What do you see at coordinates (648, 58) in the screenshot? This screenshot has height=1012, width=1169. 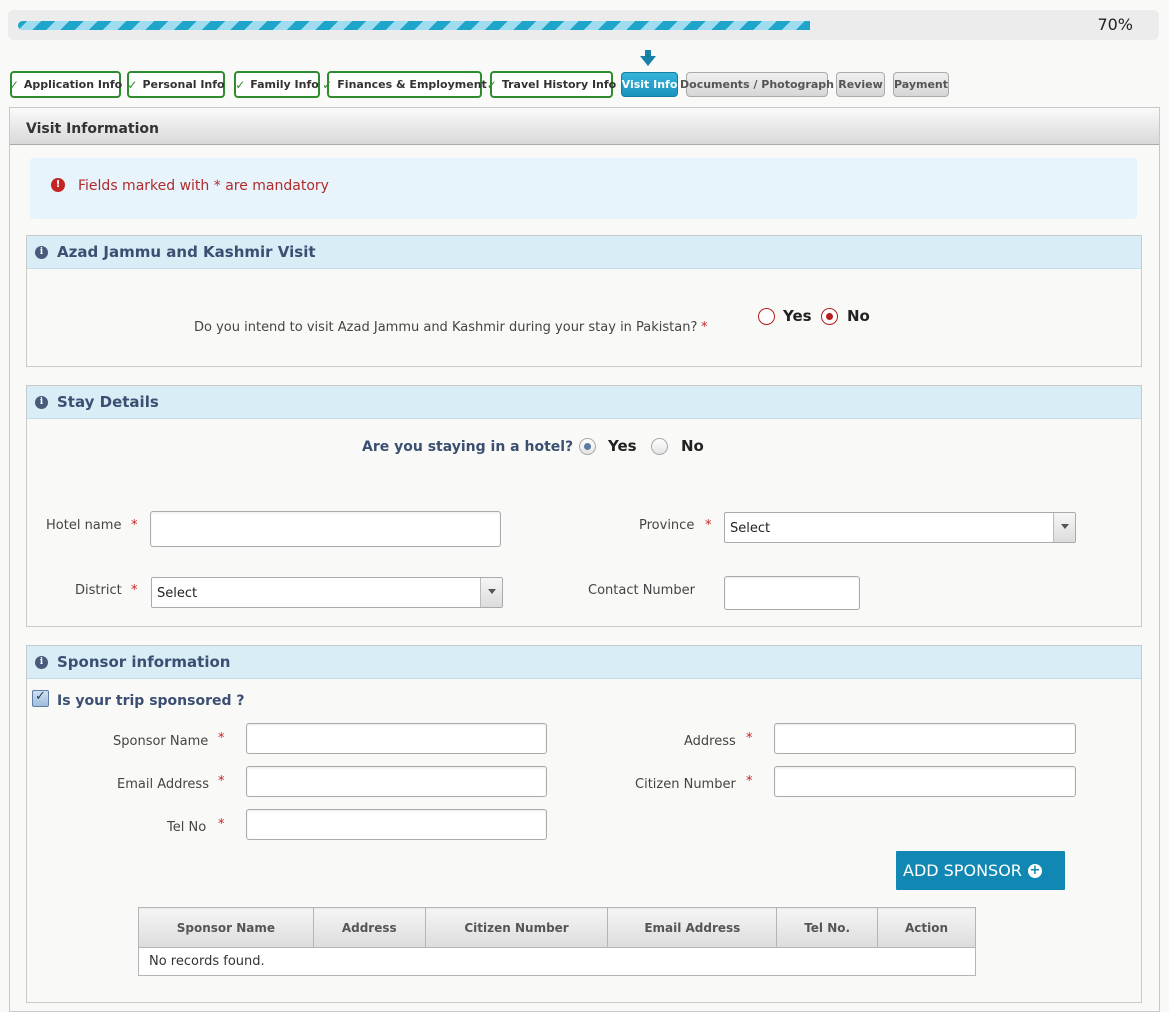 I see `arrow-down-icon` at bounding box center [648, 58].